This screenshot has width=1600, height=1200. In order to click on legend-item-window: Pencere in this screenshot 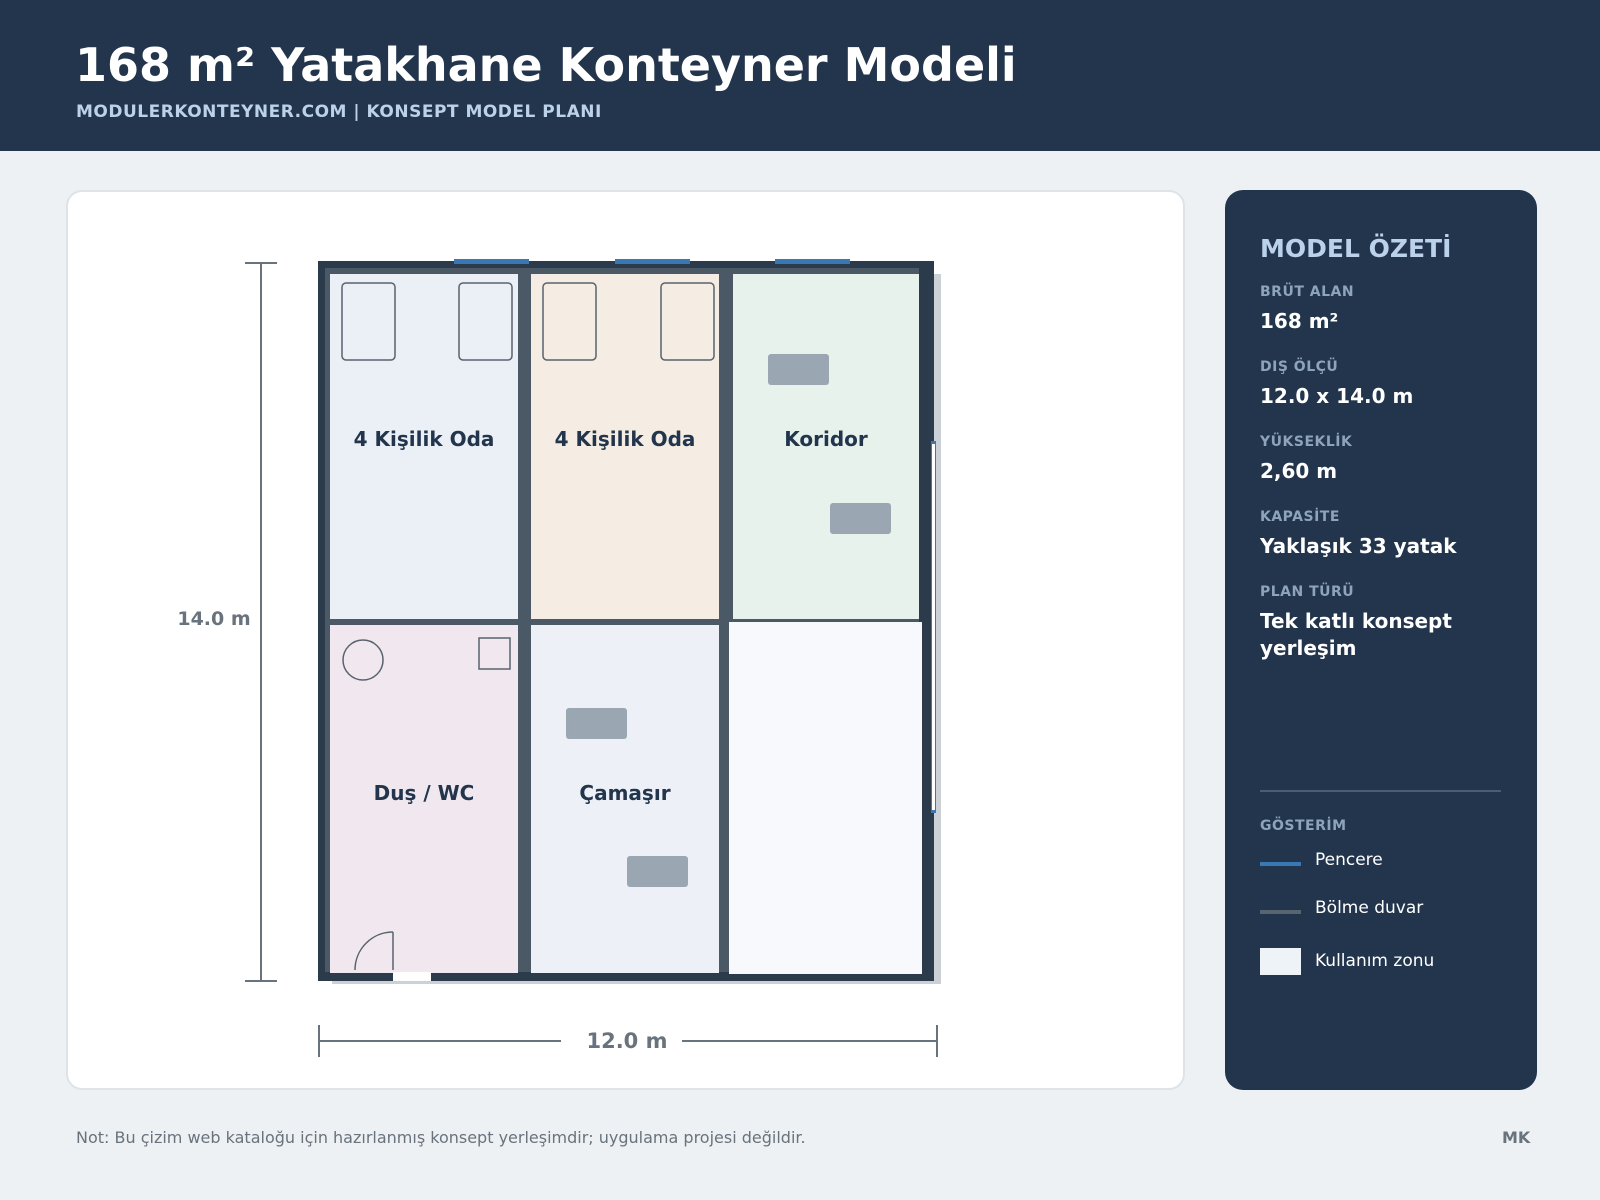, I will do `click(1390, 865)`.